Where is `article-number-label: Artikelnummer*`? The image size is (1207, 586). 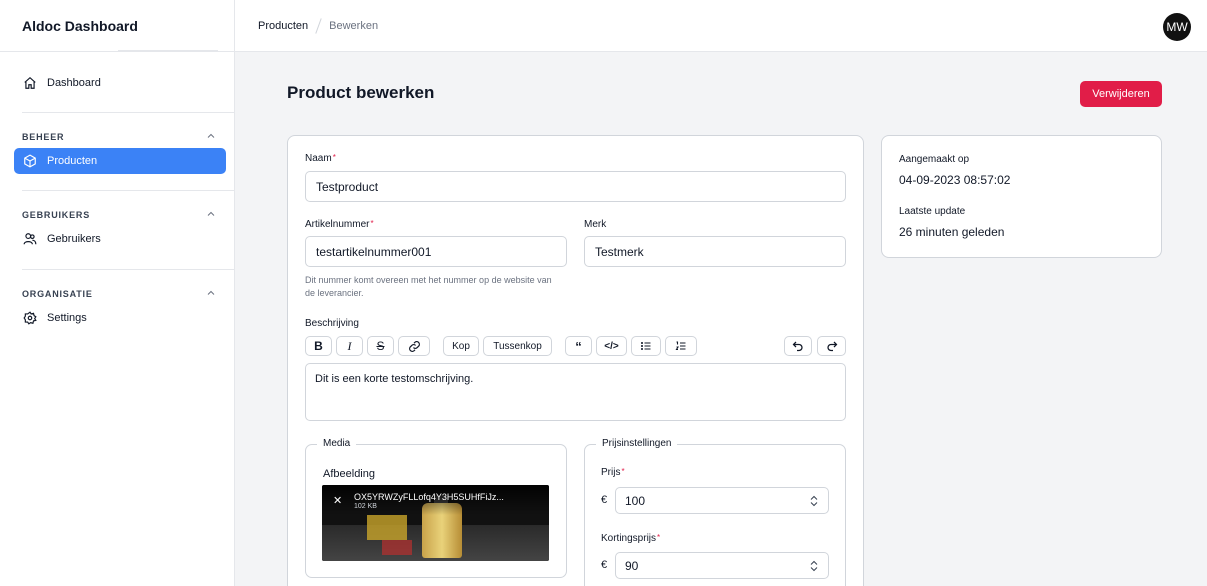
article-number-label: Artikelnummer* is located at coordinates (339, 224).